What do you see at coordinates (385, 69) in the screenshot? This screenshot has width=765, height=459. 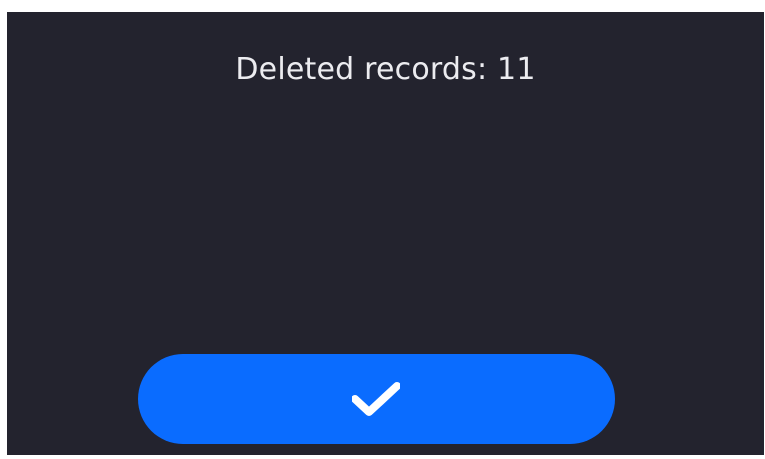 I see `deleted-records-message: Deleted records: 11` at bounding box center [385, 69].